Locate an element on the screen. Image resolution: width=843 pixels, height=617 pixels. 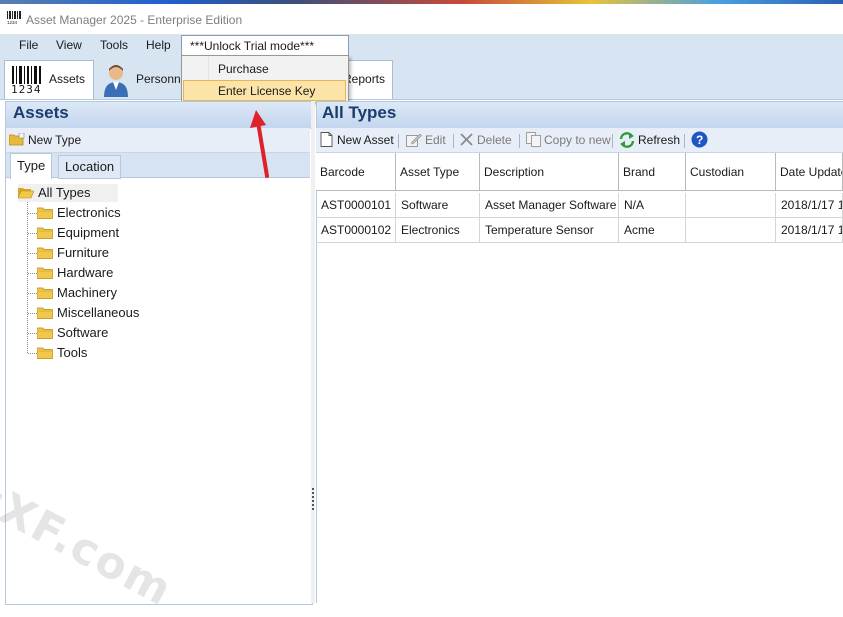
table-cell: Temperature Sensor is located at coordinates (549, 230).